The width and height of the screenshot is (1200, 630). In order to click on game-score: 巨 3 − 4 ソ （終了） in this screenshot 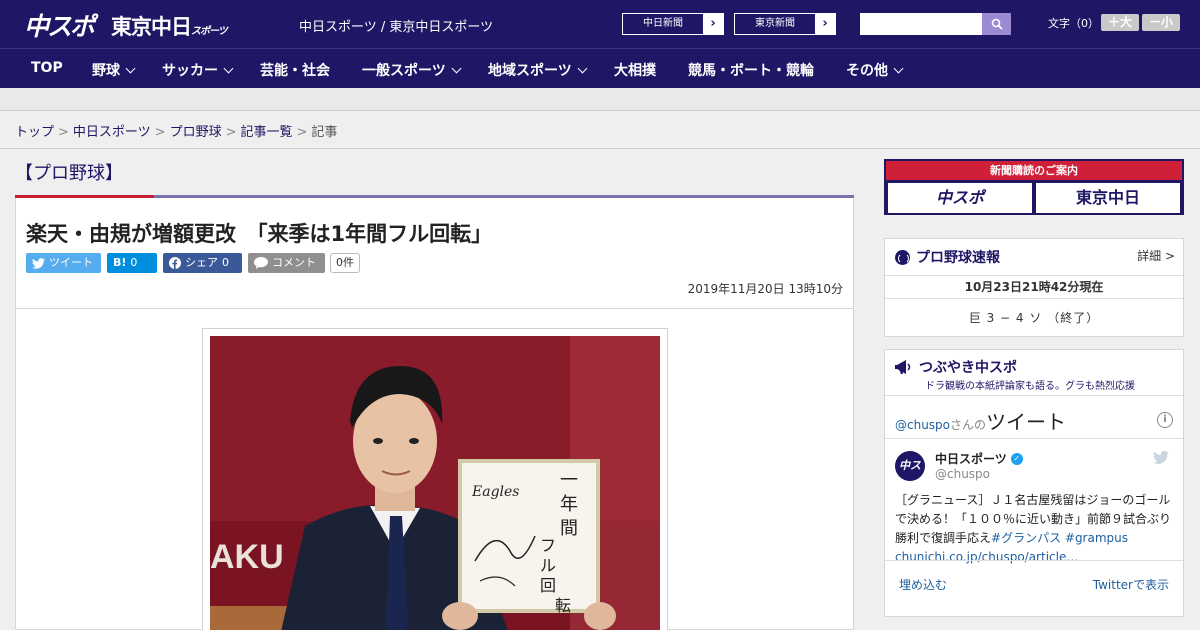, I will do `click(1034, 317)`.